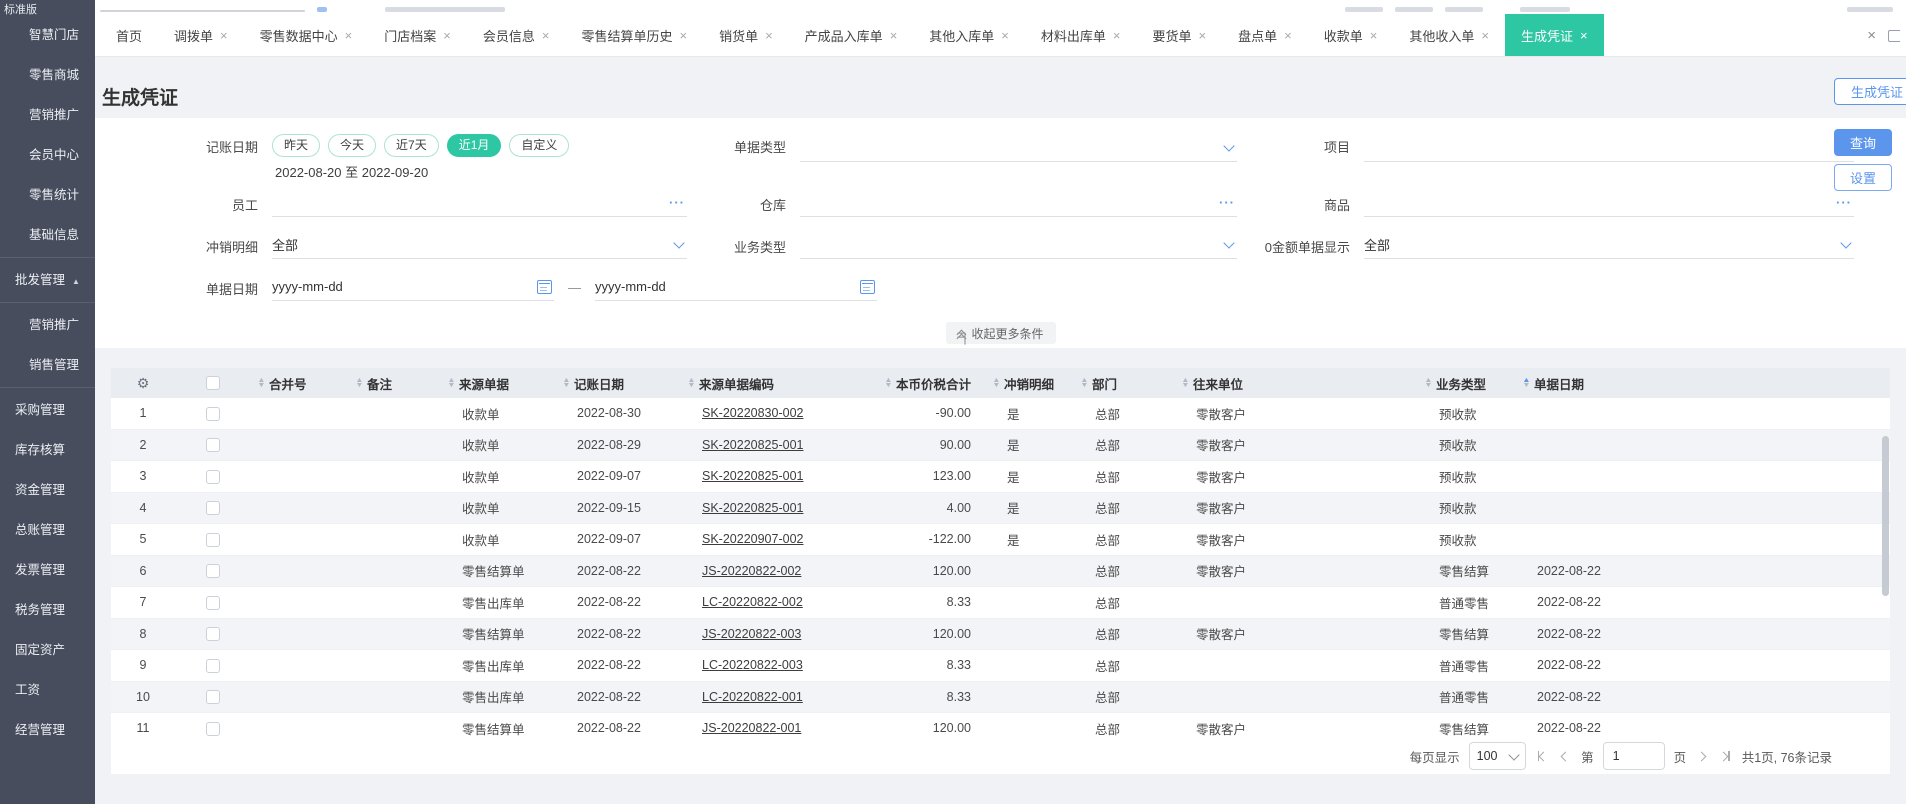 This screenshot has width=1906, height=804. What do you see at coordinates (752, 539) in the screenshot?
I see `source-code-link: SK-20220907-002` at bounding box center [752, 539].